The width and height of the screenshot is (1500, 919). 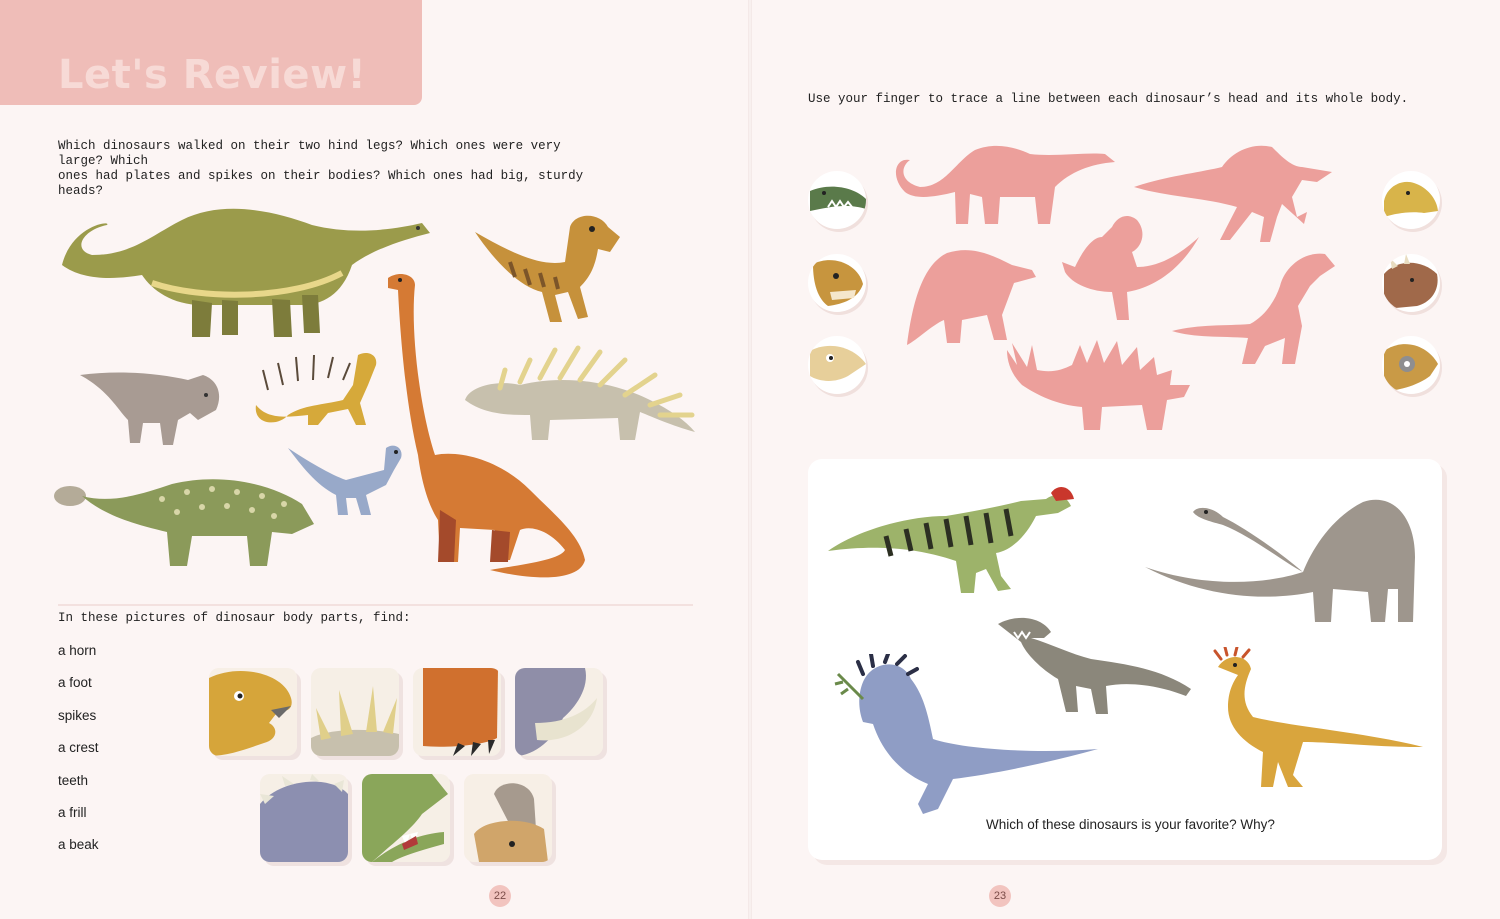 What do you see at coordinates (150, 408) in the screenshot?
I see `protoceratops-icon` at bounding box center [150, 408].